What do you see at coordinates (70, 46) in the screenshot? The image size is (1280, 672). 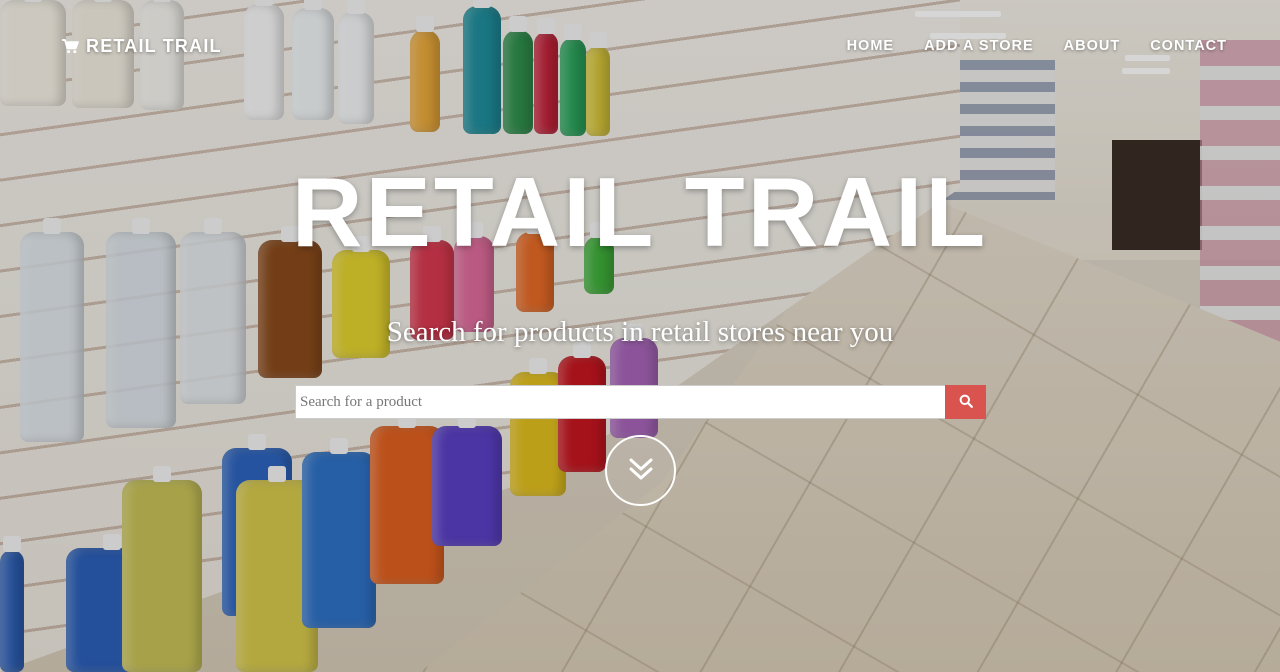 I see `shopping-cart-icon` at bounding box center [70, 46].